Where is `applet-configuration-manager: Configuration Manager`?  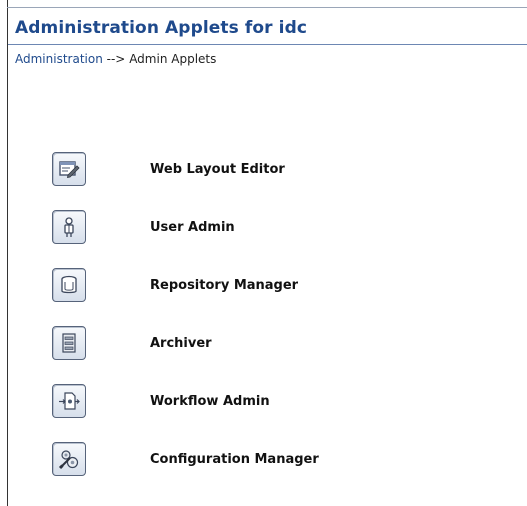 applet-configuration-manager: Configuration Manager is located at coordinates (185, 459).